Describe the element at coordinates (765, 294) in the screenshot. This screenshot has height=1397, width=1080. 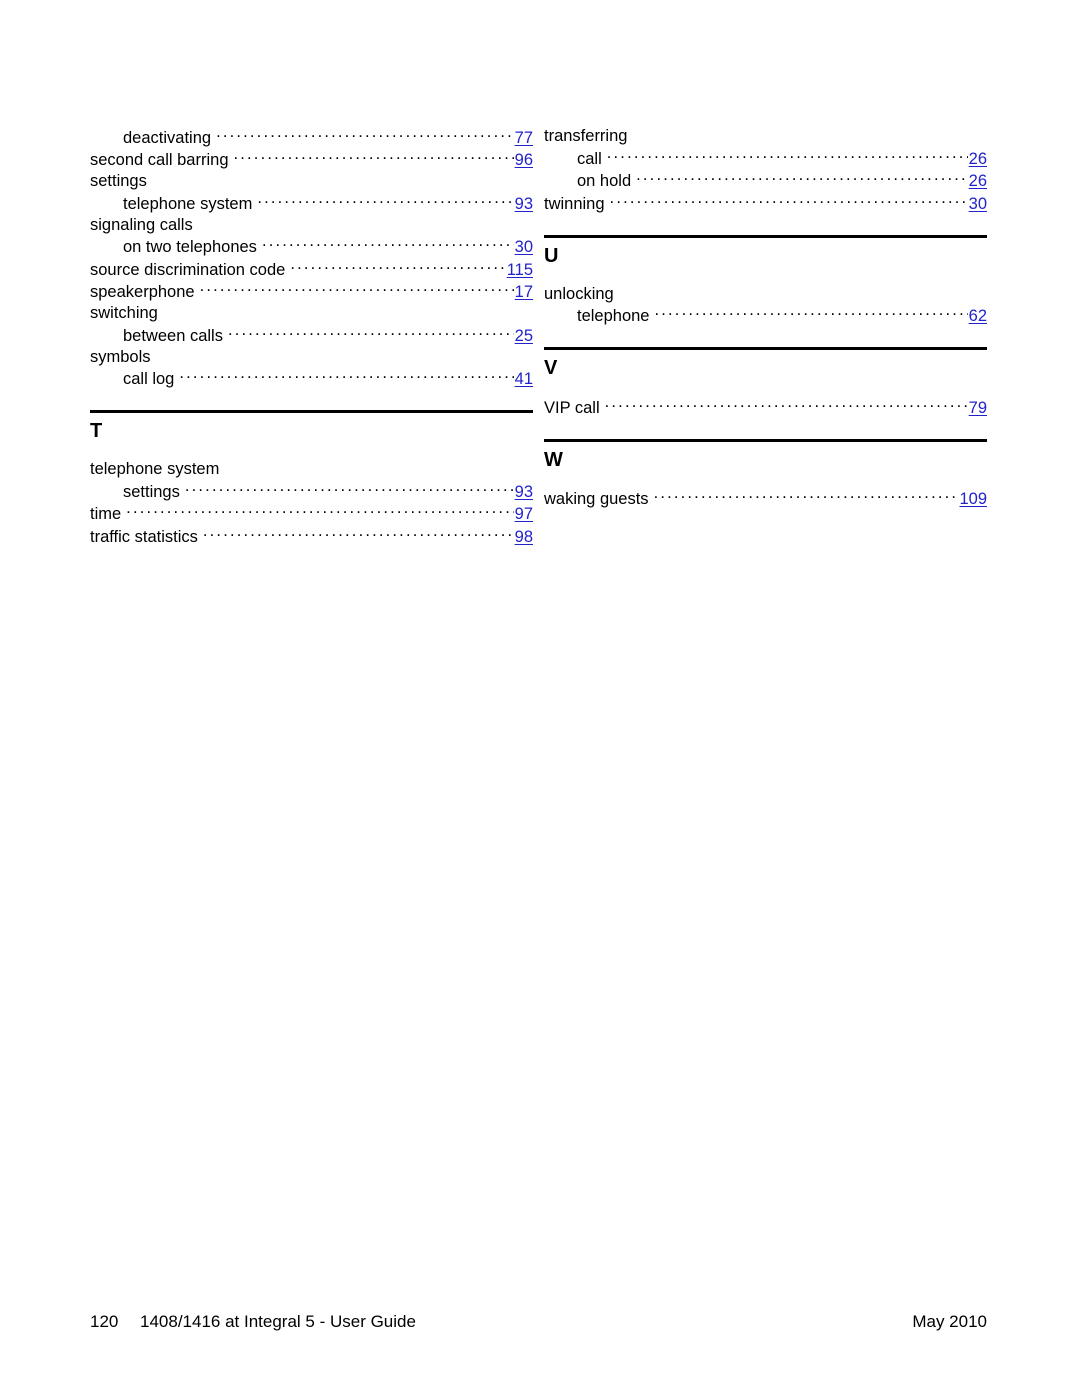
I see `index-entry-headword: unlocking` at that location.